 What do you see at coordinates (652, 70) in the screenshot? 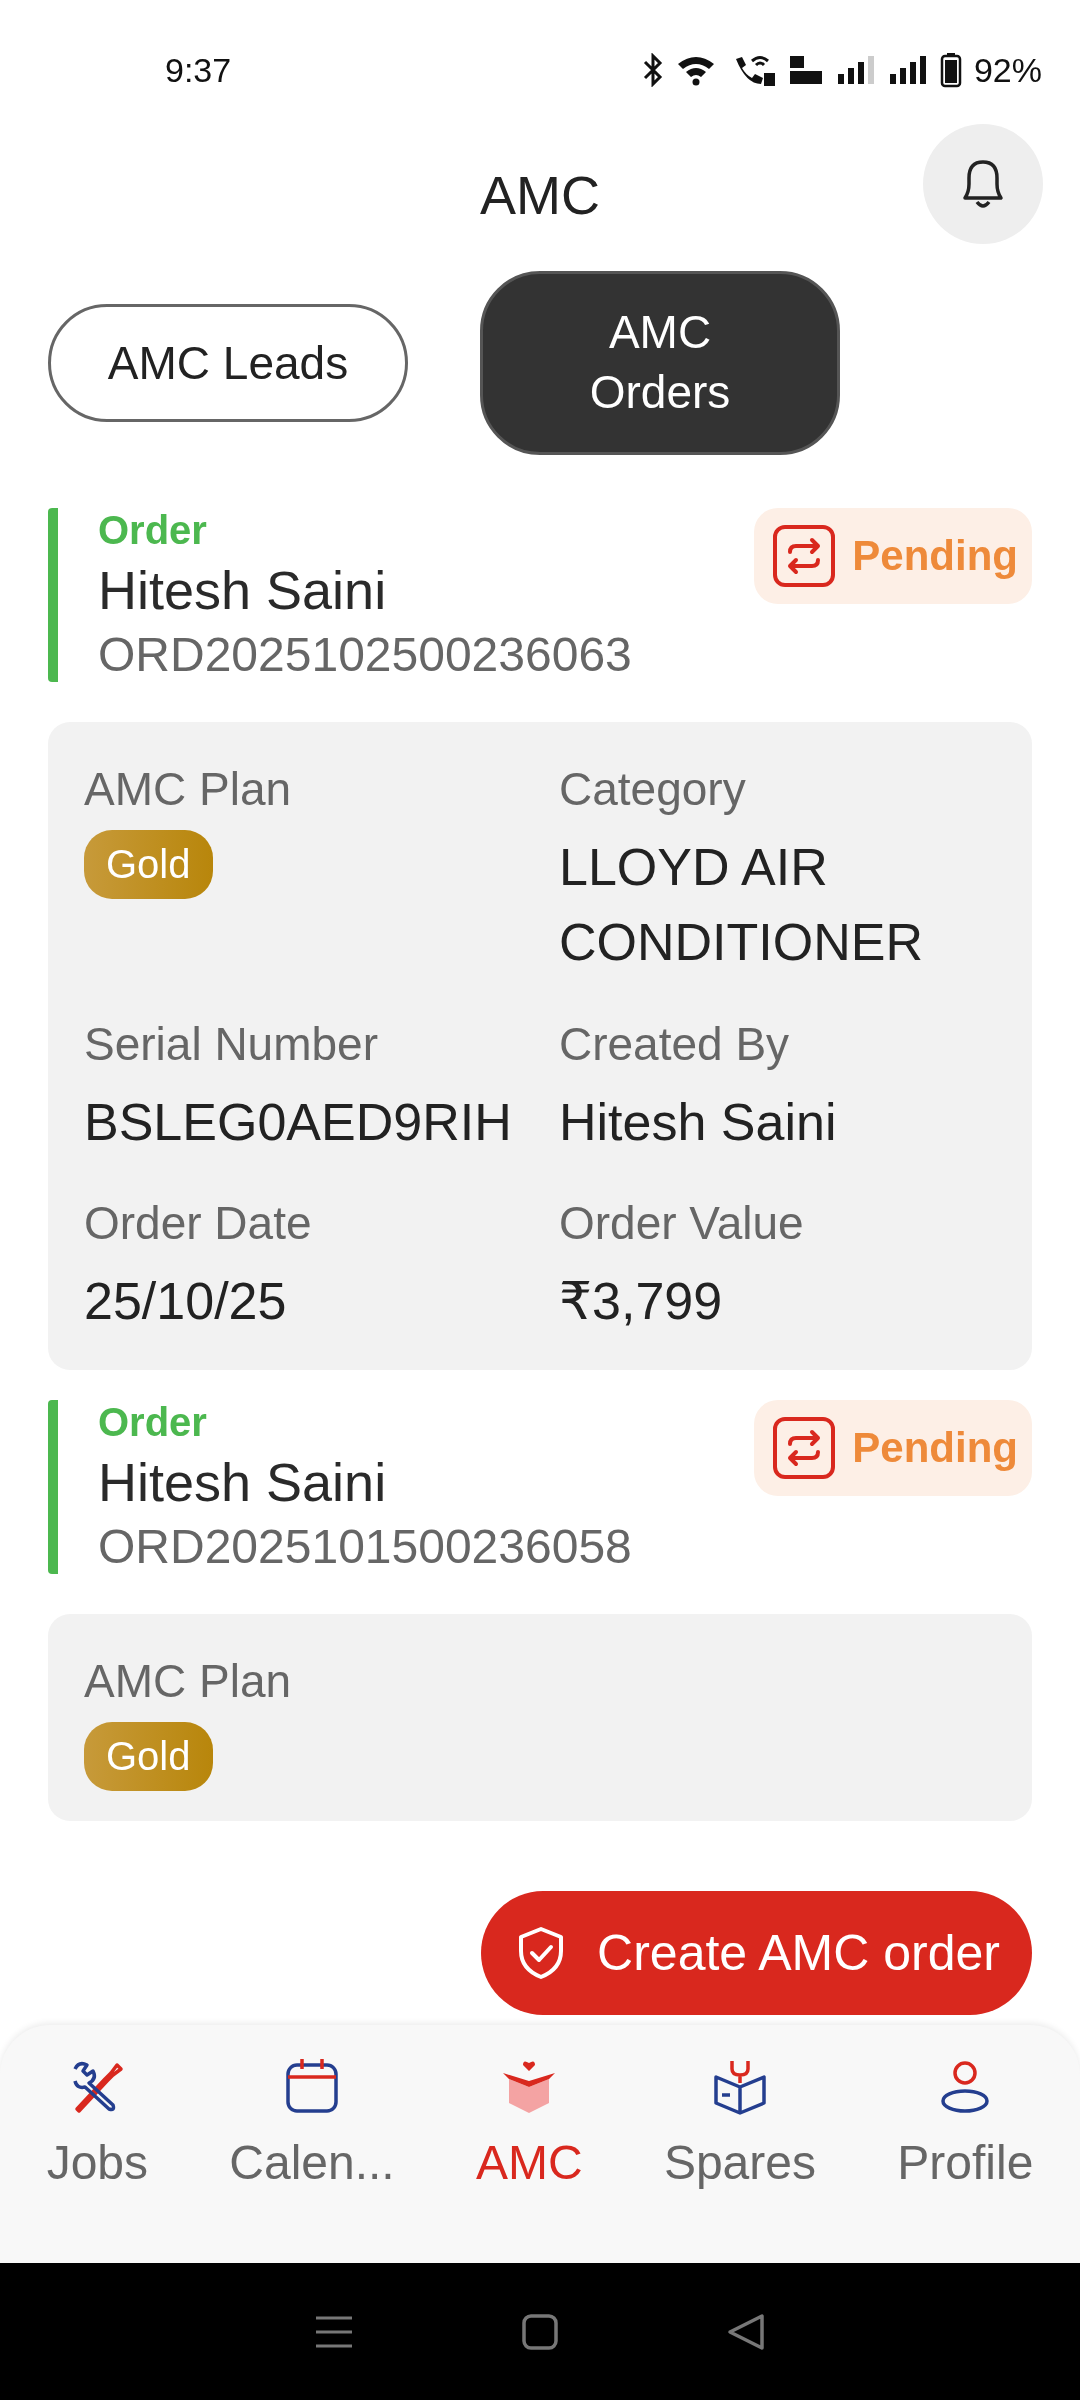
I see `bluetooth-icon` at bounding box center [652, 70].